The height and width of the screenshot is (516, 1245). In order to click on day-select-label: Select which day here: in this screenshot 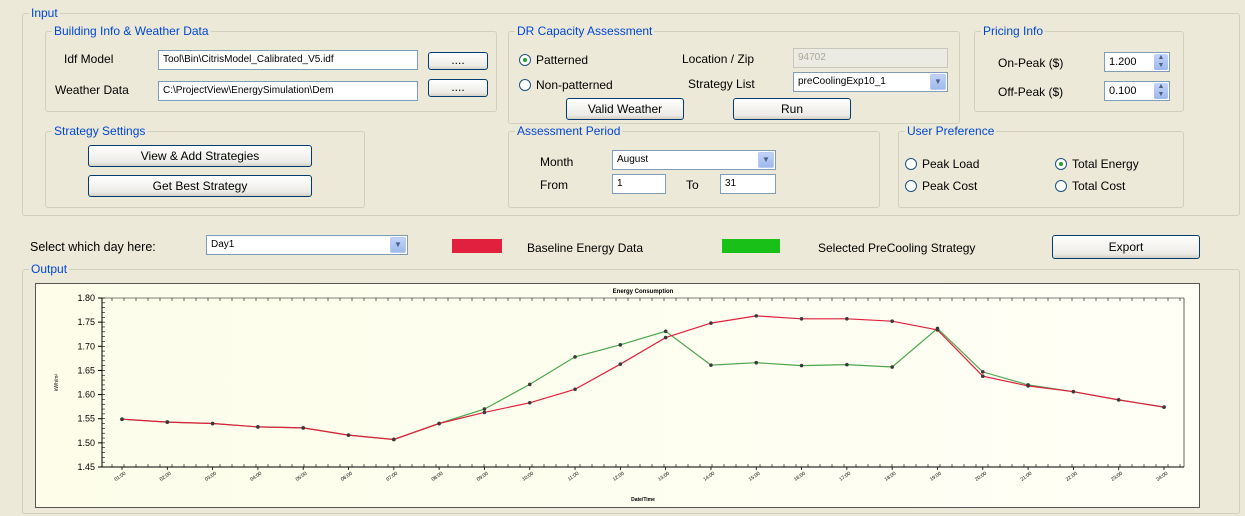, I will do `click(93, 247)`.